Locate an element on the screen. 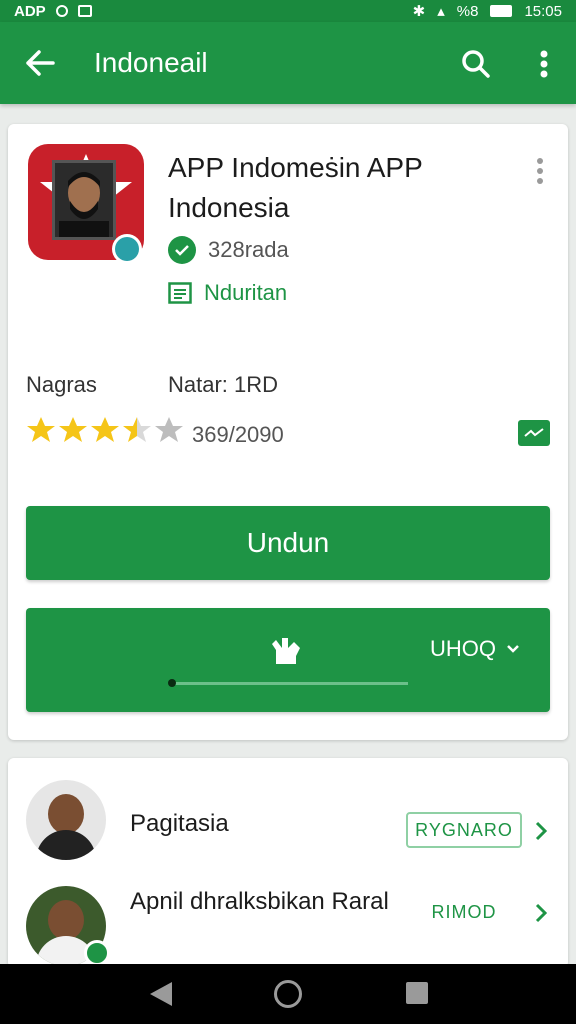 The height and width of the screenshot is (1024, 576). nav-back-icon is located at coordinates (161, 994).